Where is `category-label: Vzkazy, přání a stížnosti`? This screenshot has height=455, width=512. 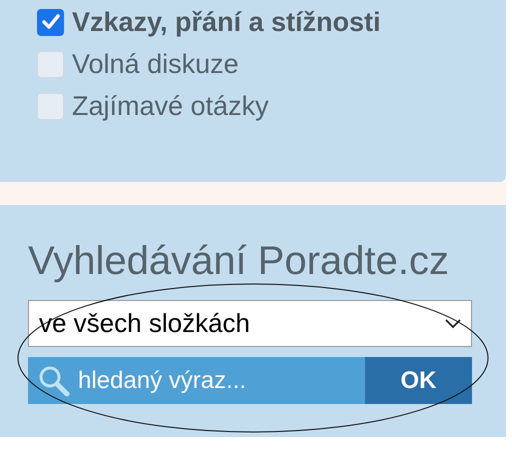
category-label: Vzkazy, přání a stížnosti is located at coordinates (226, 22).